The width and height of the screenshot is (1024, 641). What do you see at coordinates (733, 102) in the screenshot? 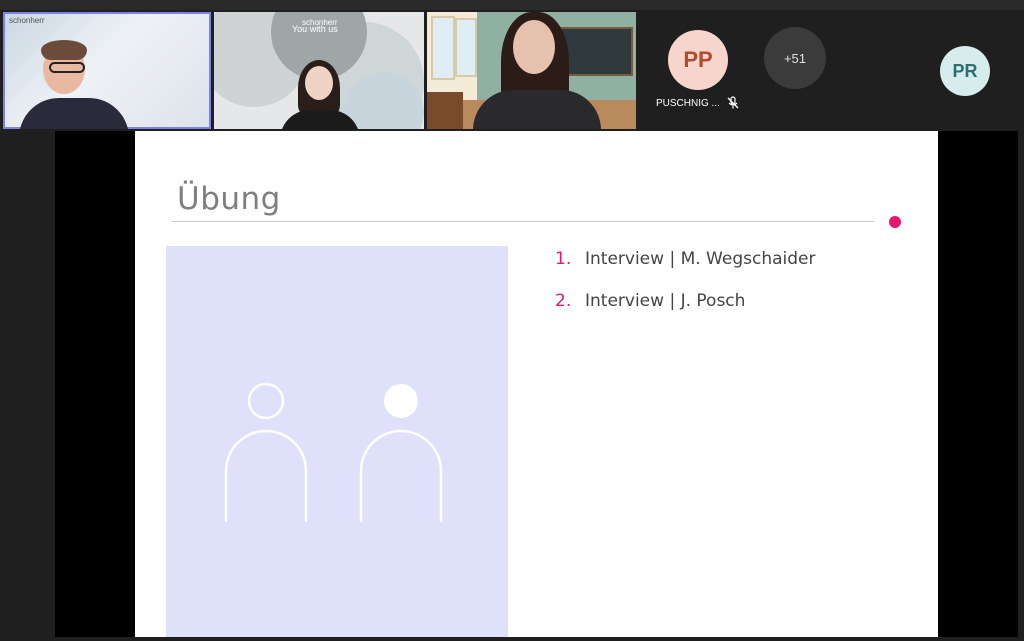
I see `mic-muted-icon` at bounding box center [733, 102].